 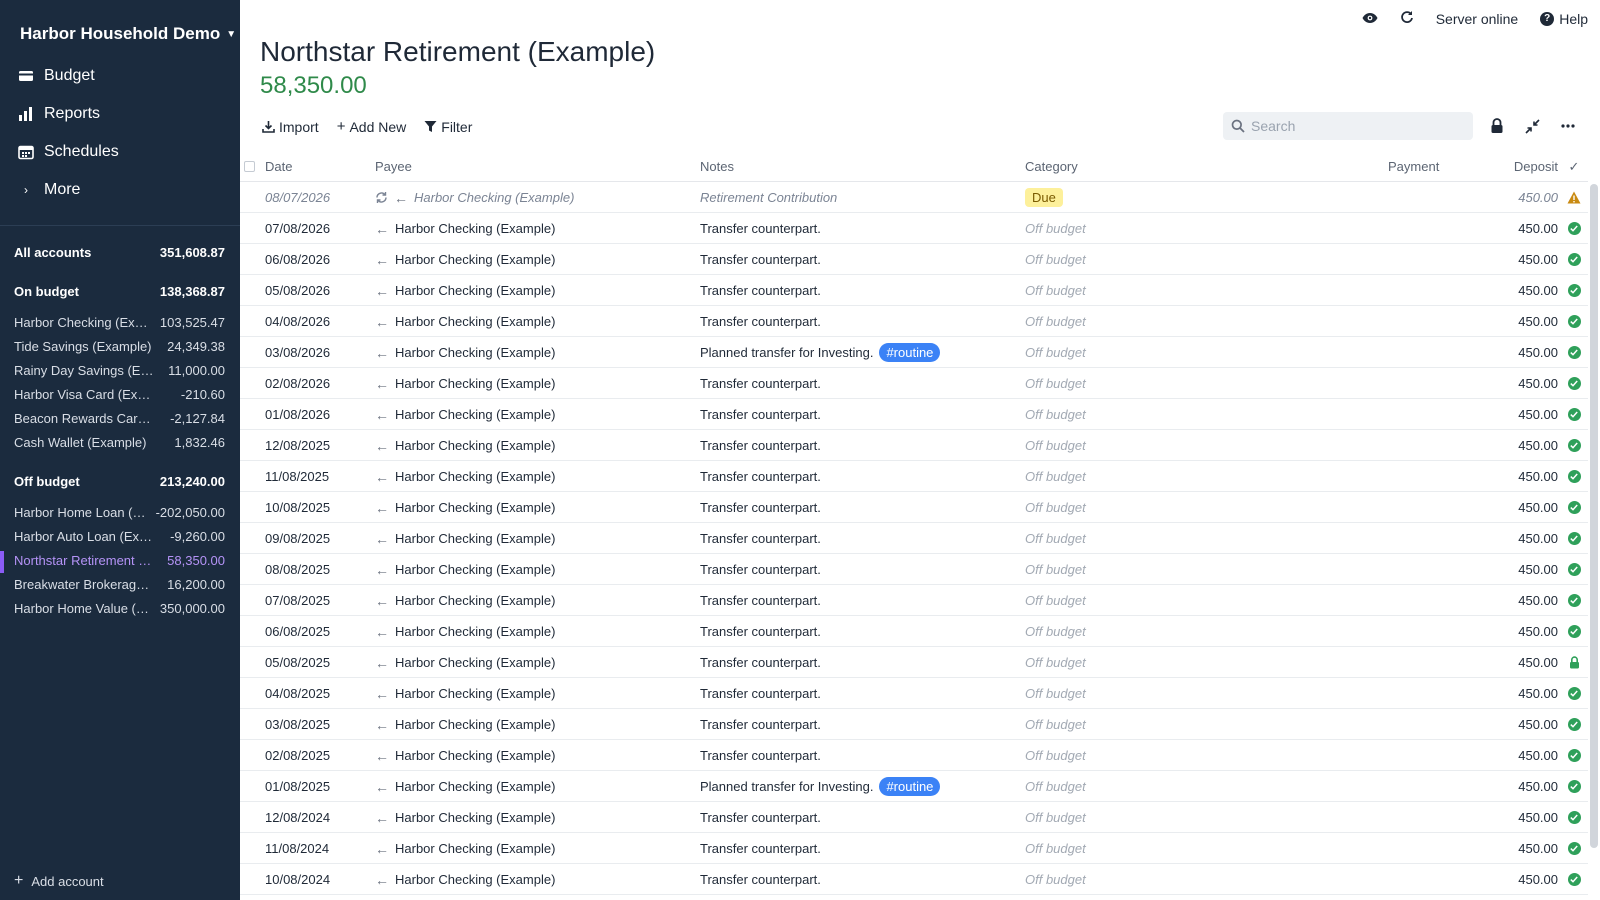 I want to click on budget-switcher: Harbor Household Demo ▼, so click(x=128, y=34).